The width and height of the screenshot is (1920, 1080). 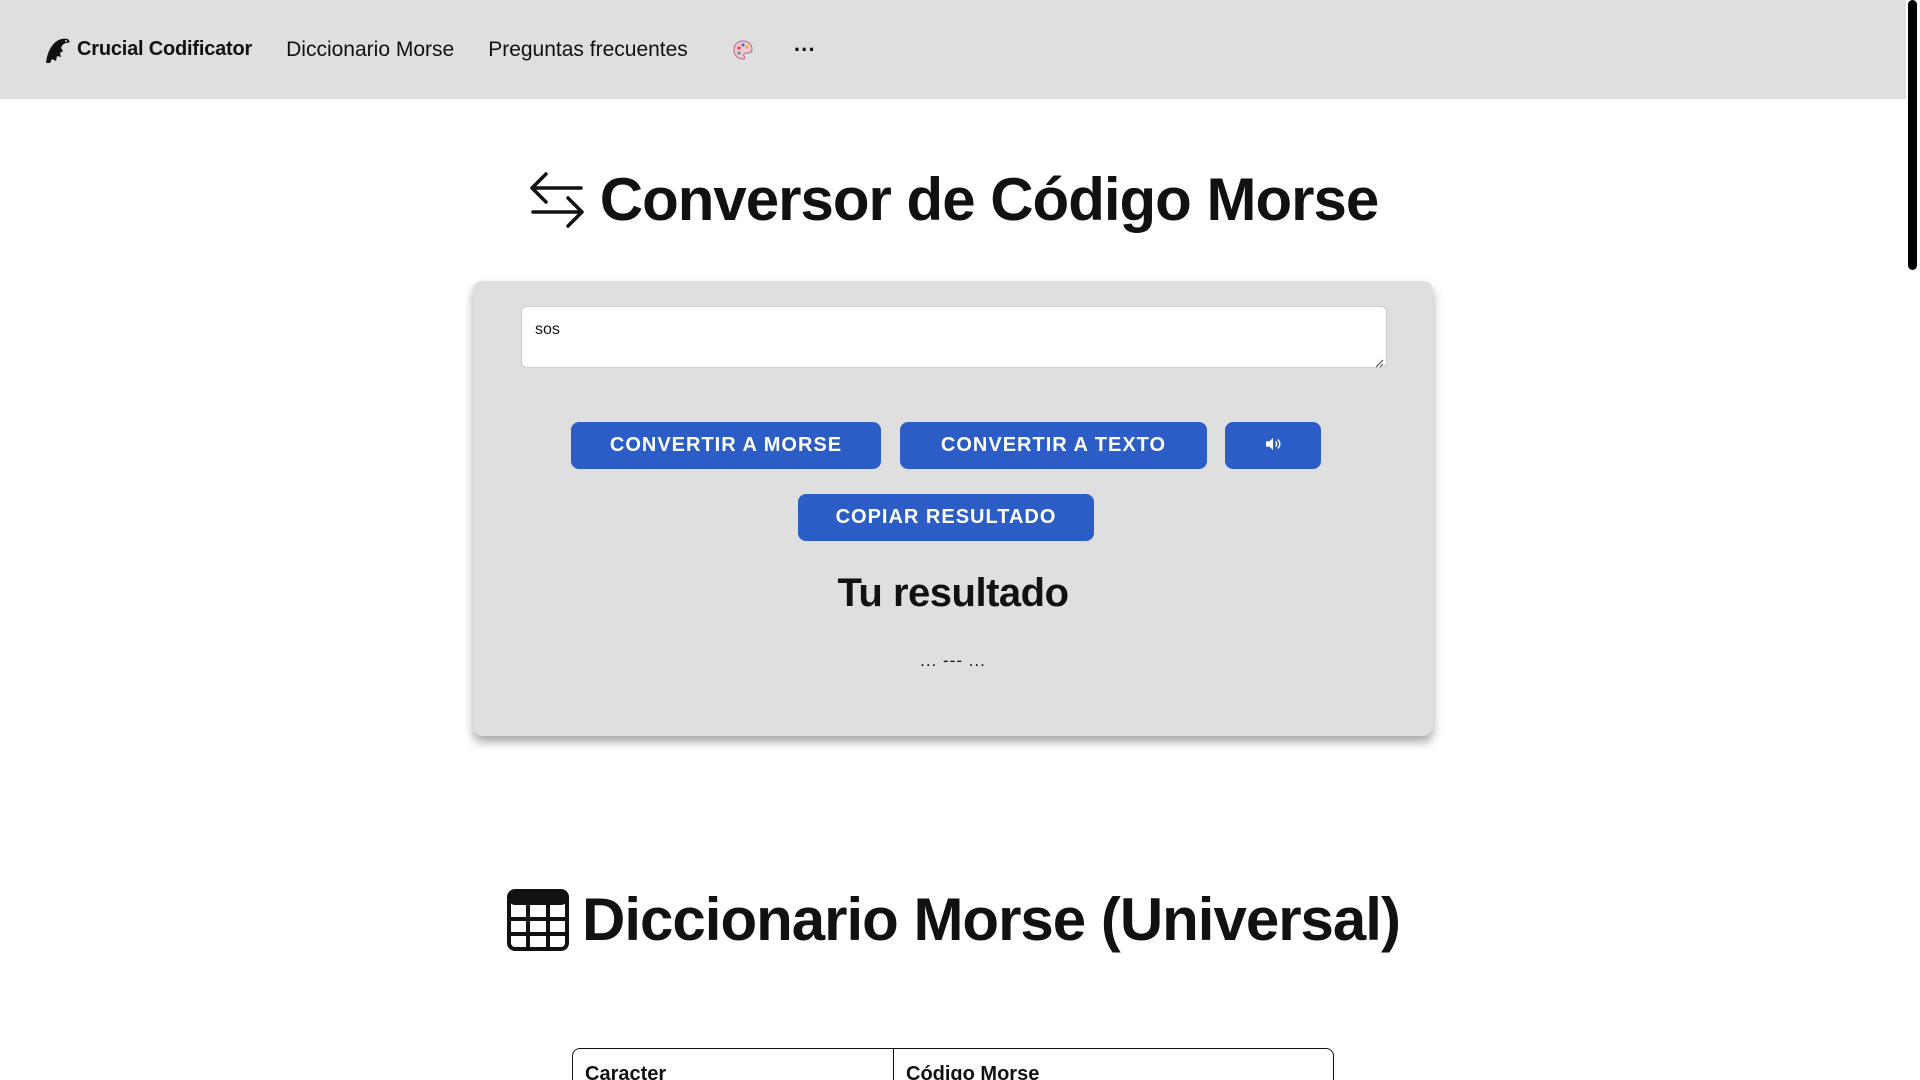 What do you see at coordinates (588, 50) in the screenshot?
I see `nav-link-faq: Preguntas frecuentes` at bounding box center [588, 50].